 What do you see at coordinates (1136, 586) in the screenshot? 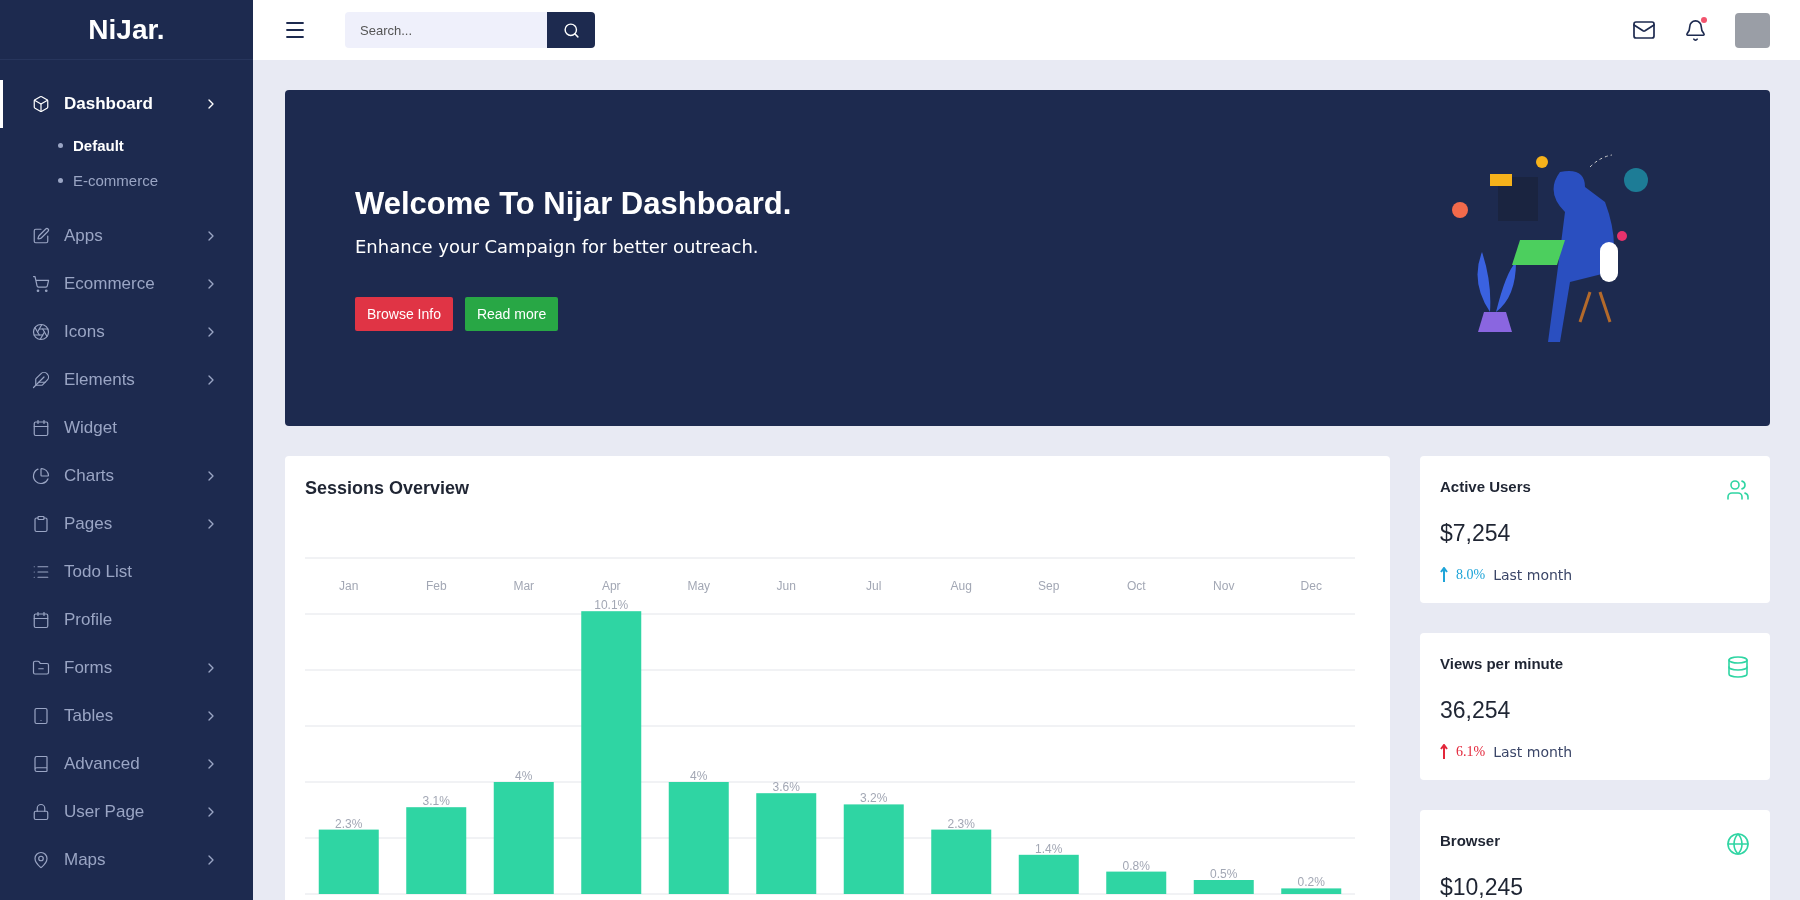
I see `month-label: Oct` at bounding box center [1136, 586].